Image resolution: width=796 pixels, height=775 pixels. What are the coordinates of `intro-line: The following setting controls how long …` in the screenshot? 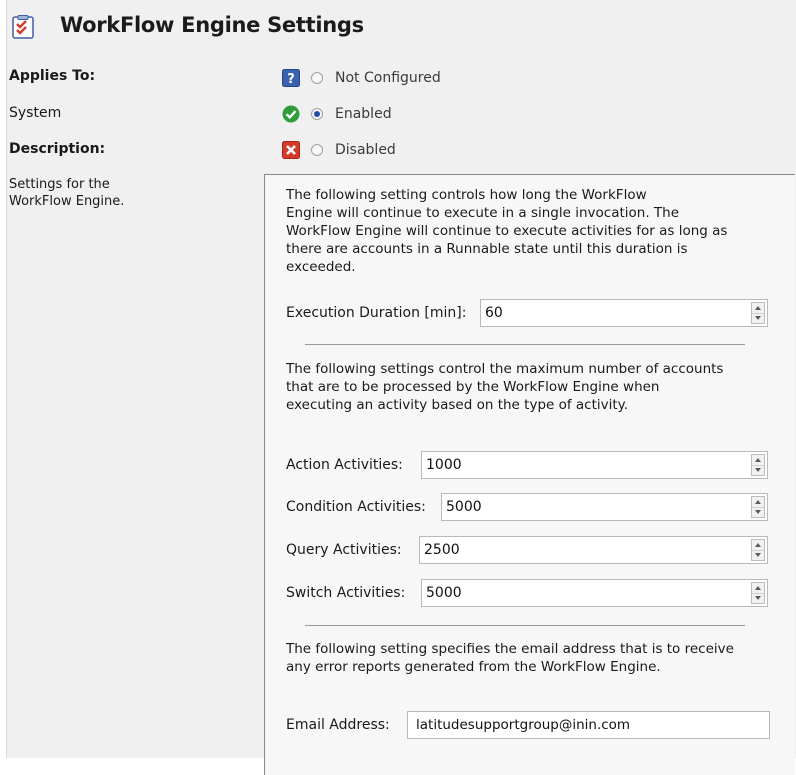 It's located at (466, 195).